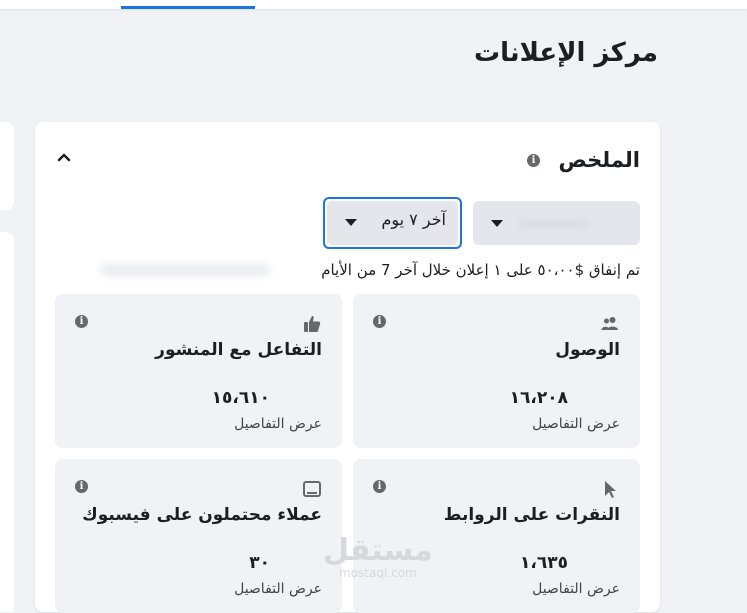 Image resolution: width=747 pixels, height=613 pixels. What do you see at coordinates (198, 371) in the screenshot?
I see `metric-card-post-engagement: i التفاعل مع المنشور ١٥،٦١٠ عرض التفاصيل` at bounding box center [198, 371].